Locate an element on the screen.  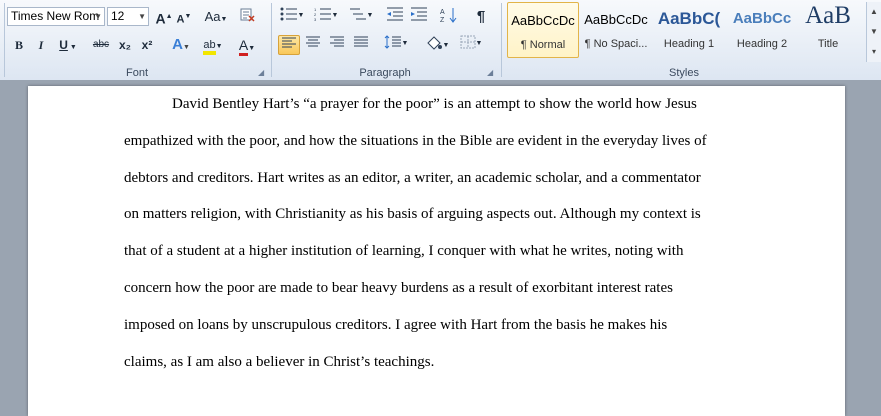
align-left-button is located at coordinates (289, 45).